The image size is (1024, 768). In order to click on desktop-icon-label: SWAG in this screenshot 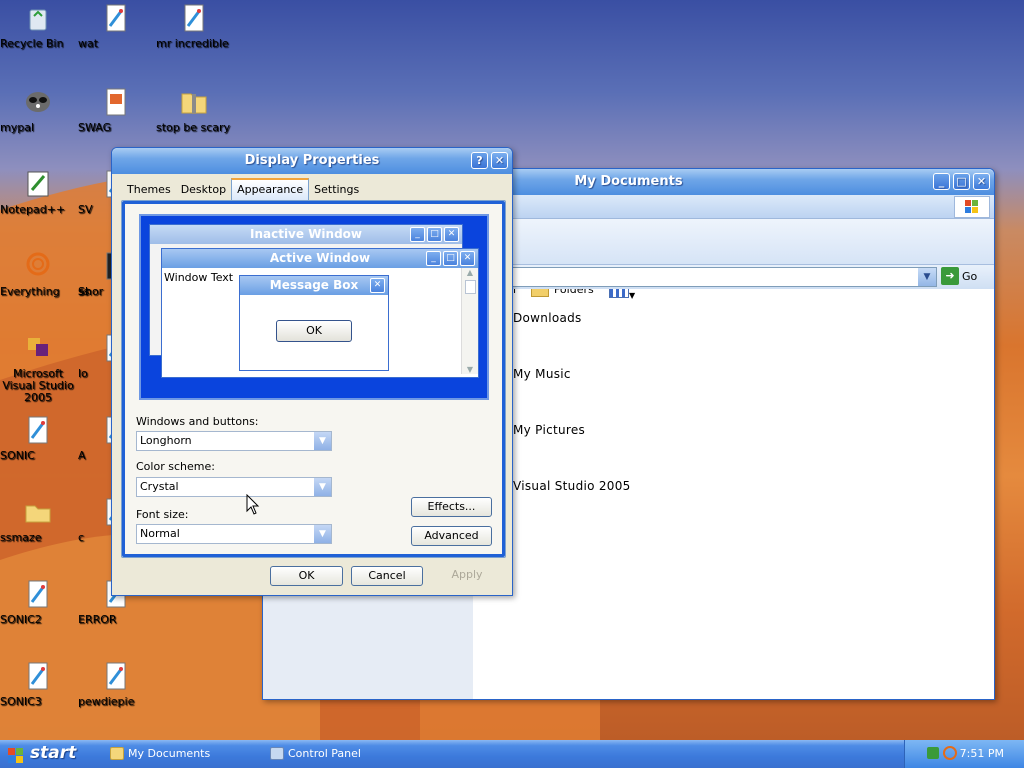, I will do `click(95, 127)`.